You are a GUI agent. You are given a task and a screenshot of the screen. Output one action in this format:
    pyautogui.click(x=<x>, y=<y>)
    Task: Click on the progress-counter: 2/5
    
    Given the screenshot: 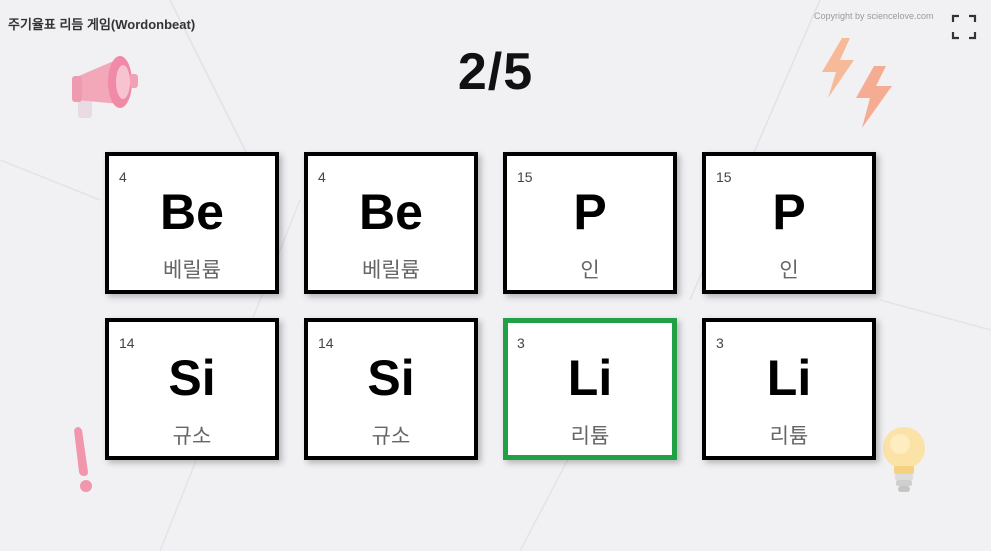 What is the action you would take?
    pyautogui.click(x=495, y=72)
    